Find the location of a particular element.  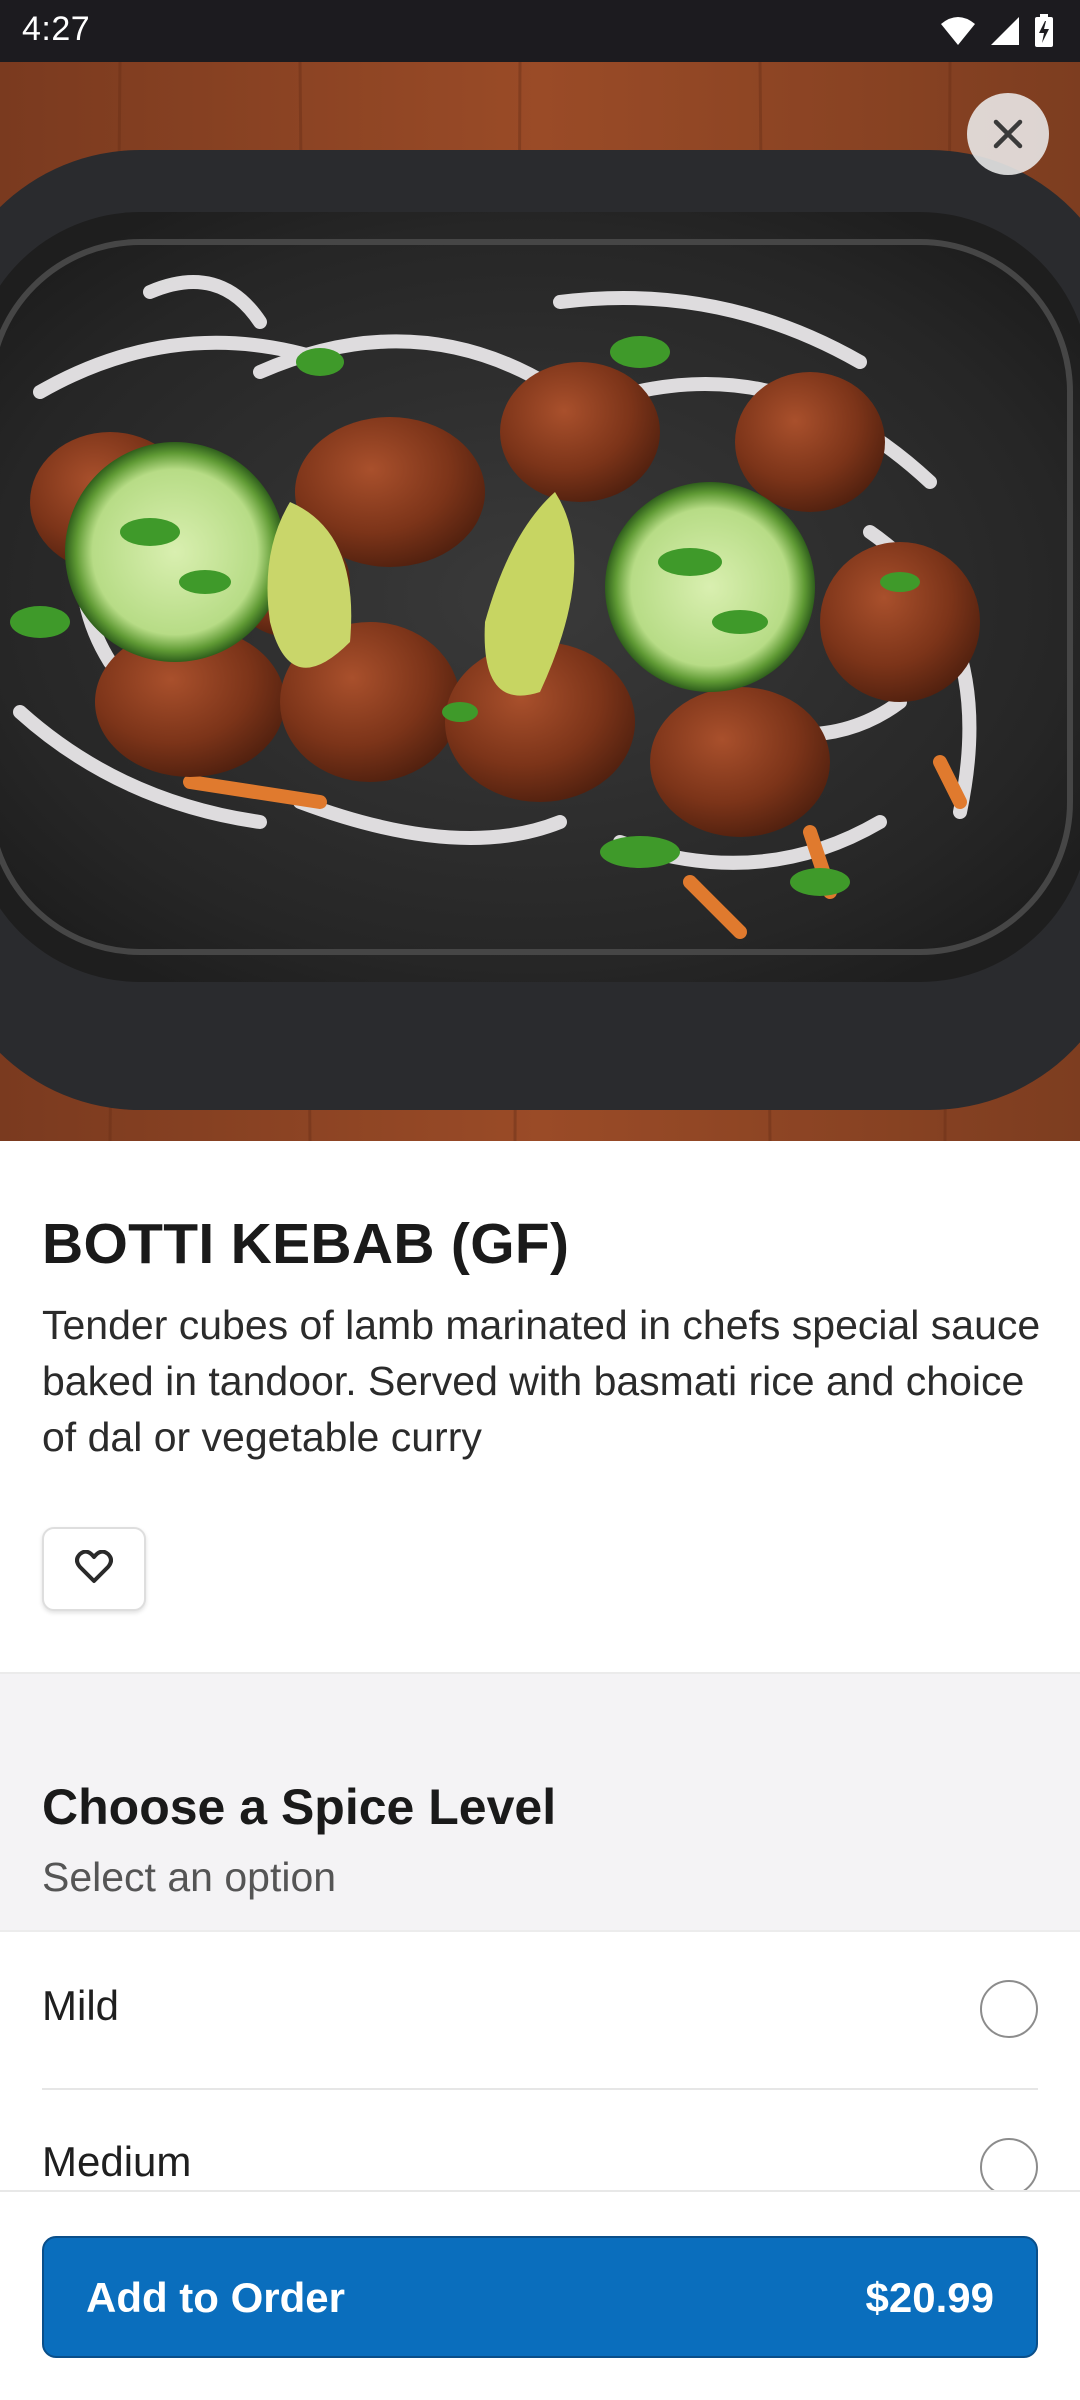

option-mild: Mild is located at coordinates (540, 2007).